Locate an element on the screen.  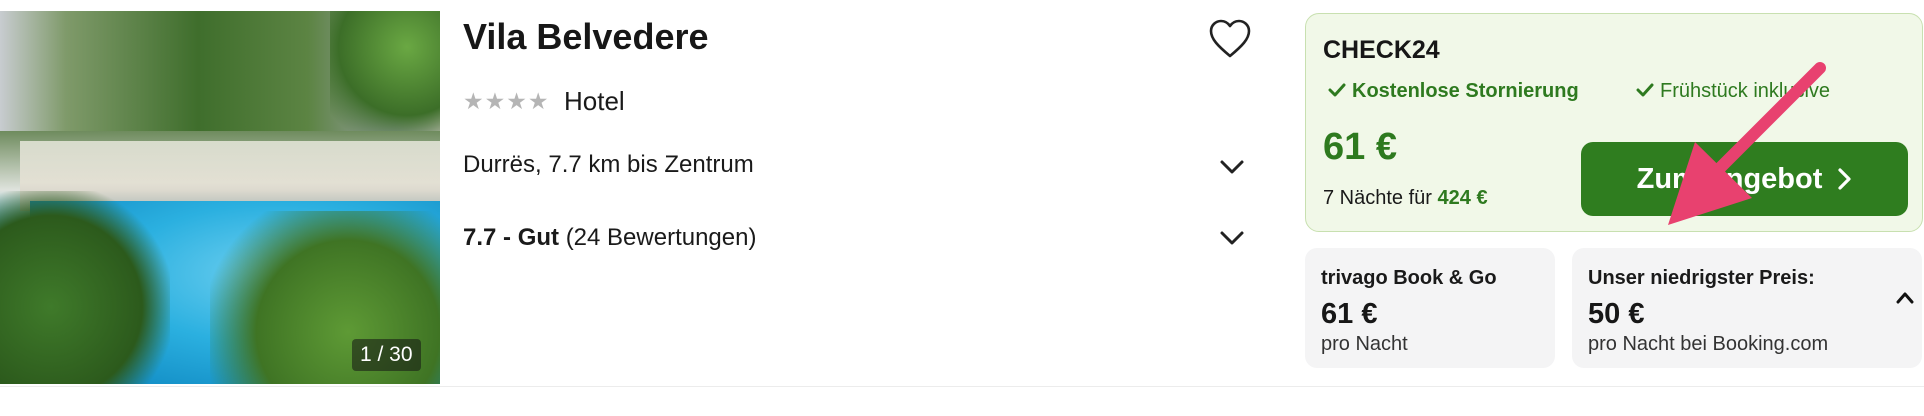
deal-total: 7 Nächte für 424 € is located at coordinates (1405, 198).